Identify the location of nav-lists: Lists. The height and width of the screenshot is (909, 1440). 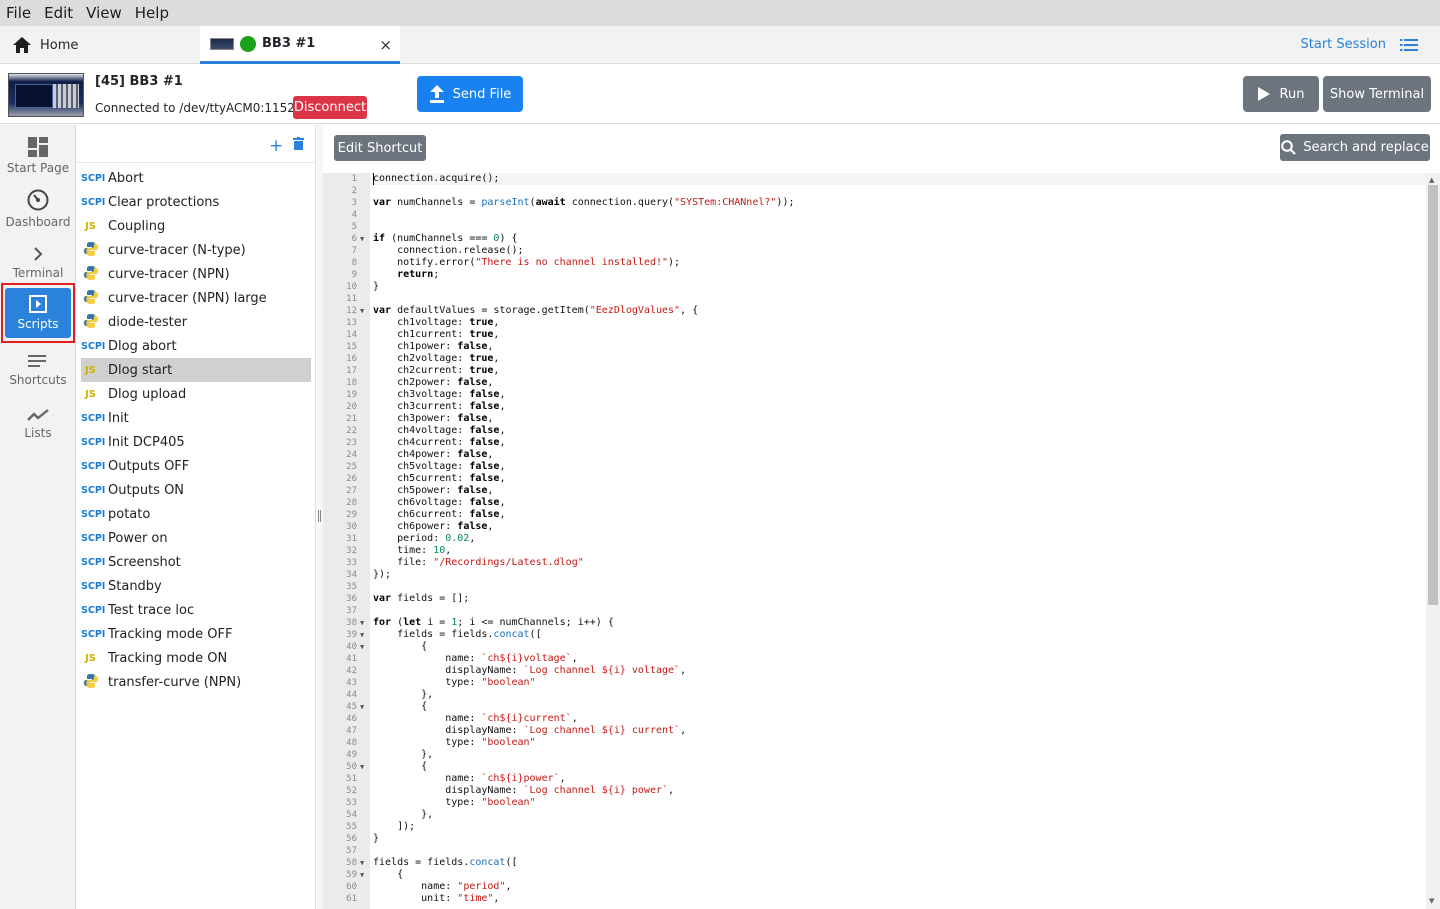
(38, 424).